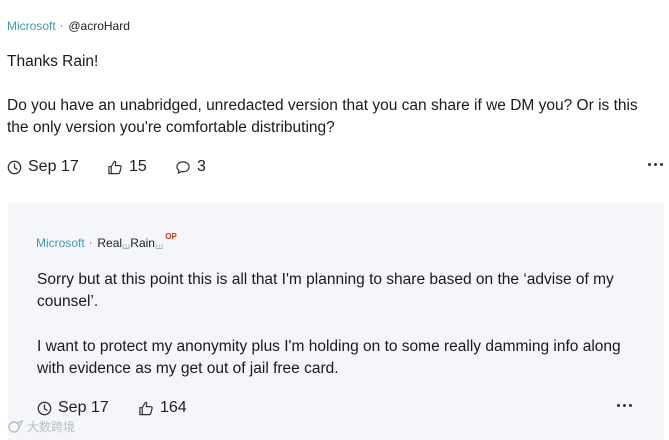 The height and width of the screenshot is (440, 669). I want to click on post-date: Sep 17, so click(43, 167).